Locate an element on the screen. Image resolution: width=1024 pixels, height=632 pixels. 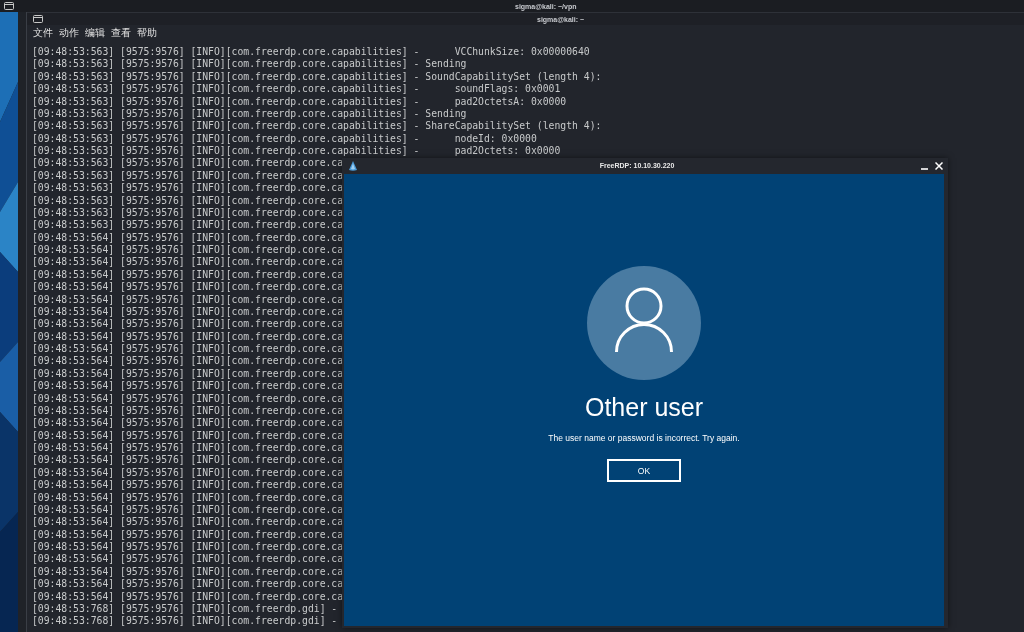
minimize-icon is located at coordinates (924, 168).